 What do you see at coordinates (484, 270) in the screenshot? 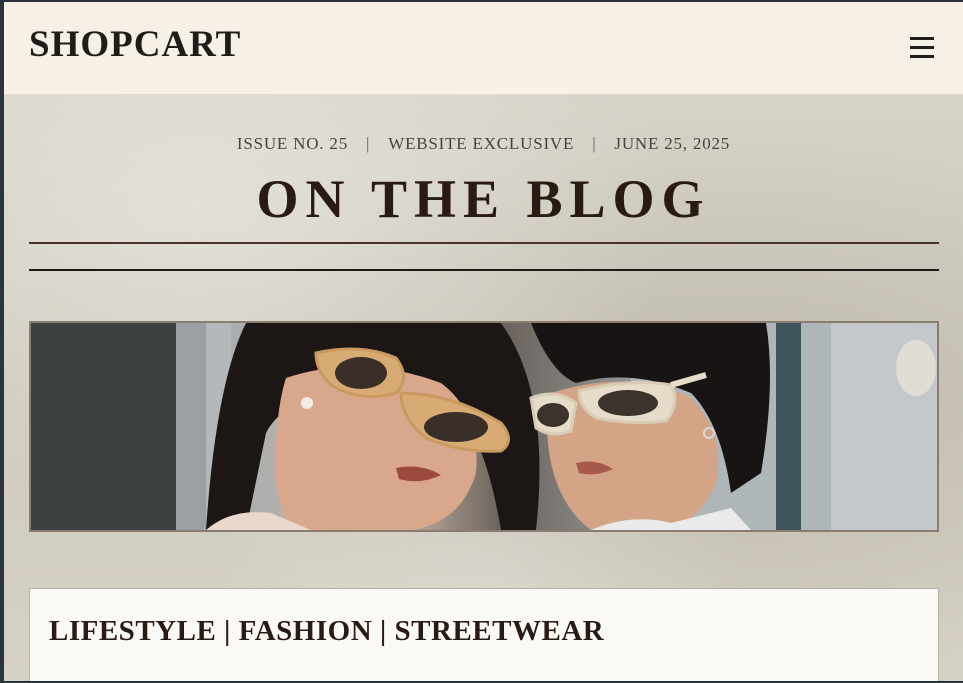
I see `divider-bottom` at bounding box center [484, 270].